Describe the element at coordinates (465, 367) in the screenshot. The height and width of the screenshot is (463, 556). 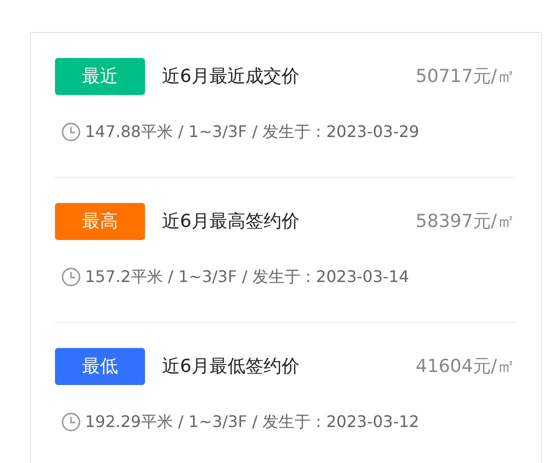
I see `record-price: 41604元/㎡` at that location.